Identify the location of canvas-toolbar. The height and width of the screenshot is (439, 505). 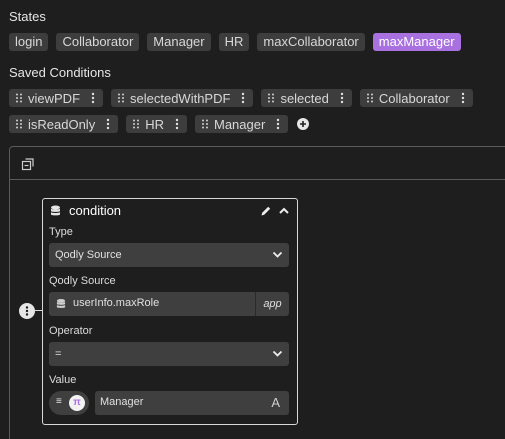
(257, 163).